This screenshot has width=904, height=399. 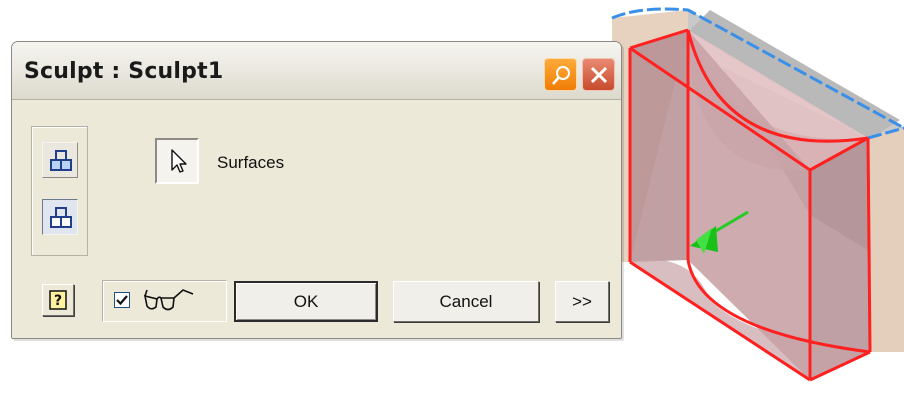 What do you see at coordinates (251, 162) in the screenshot?
I see `surfaces-label: Surfaces` at bounding box center [251, 162].